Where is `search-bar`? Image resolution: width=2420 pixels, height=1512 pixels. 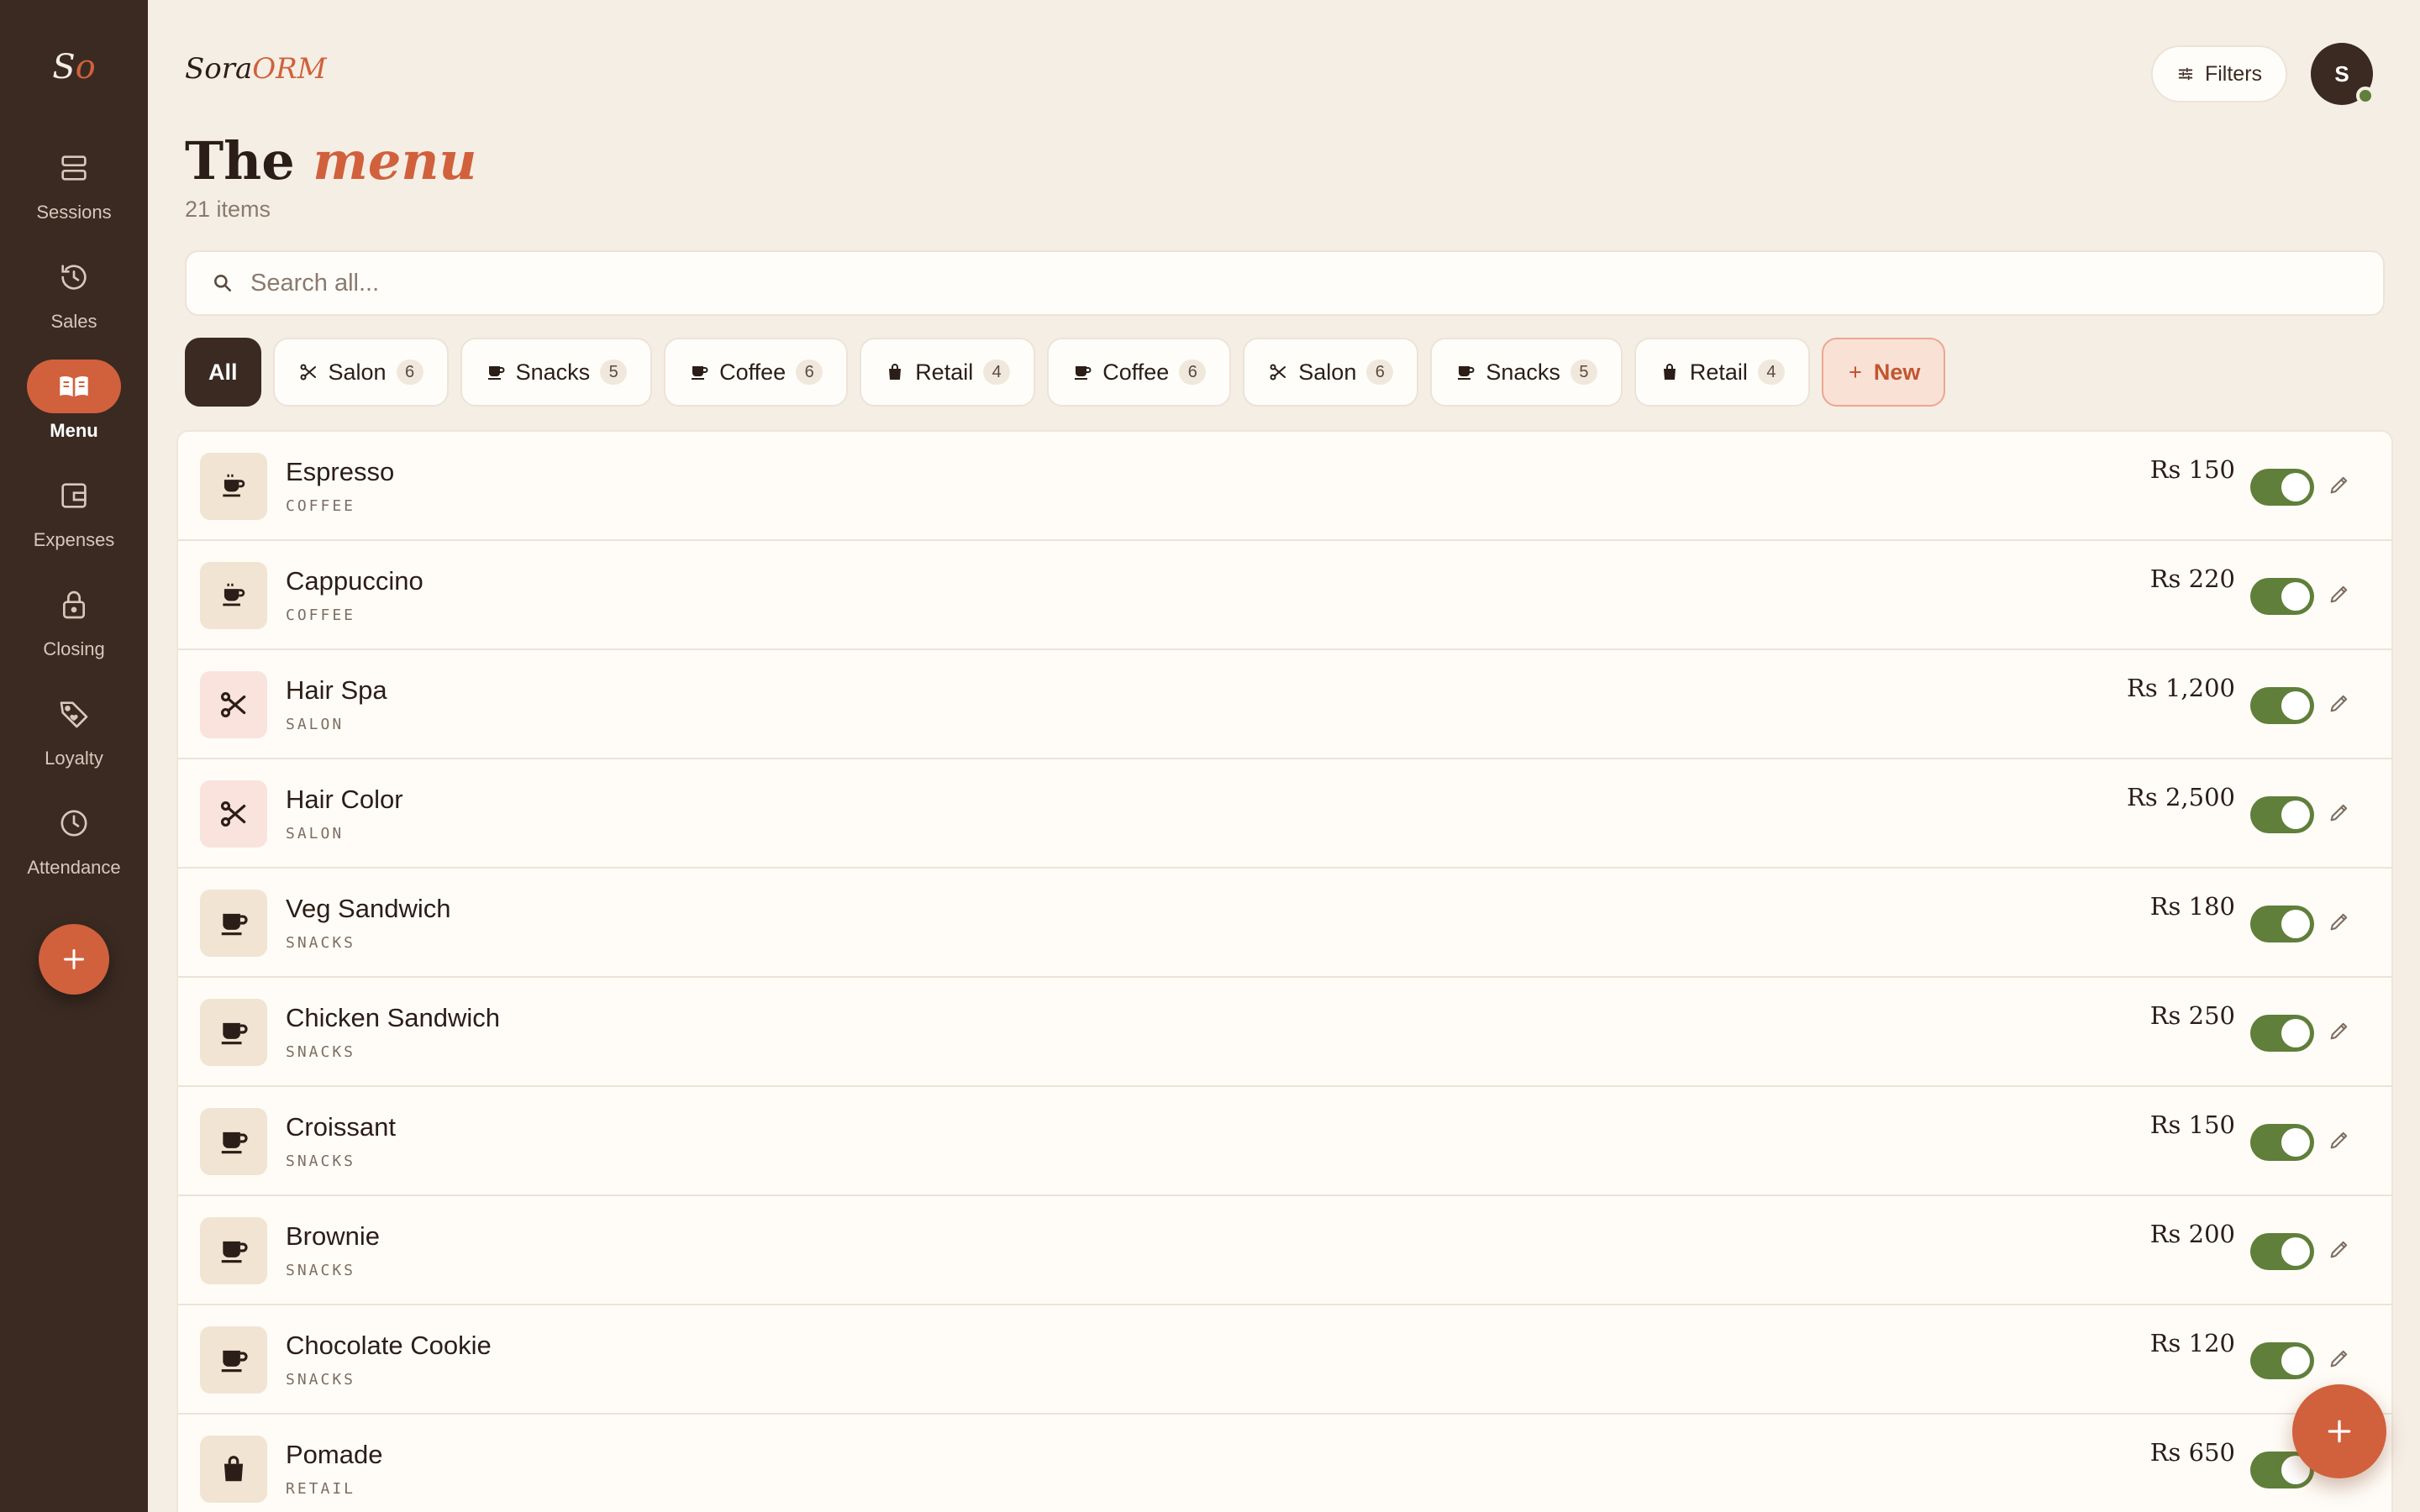
search-bar is located at coordinates (1285, 283).